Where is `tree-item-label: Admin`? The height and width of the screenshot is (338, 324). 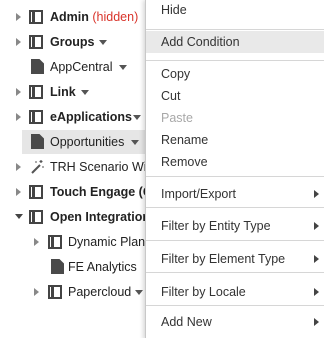 tree-item-label: Admin is located at coordinates (69, 17).